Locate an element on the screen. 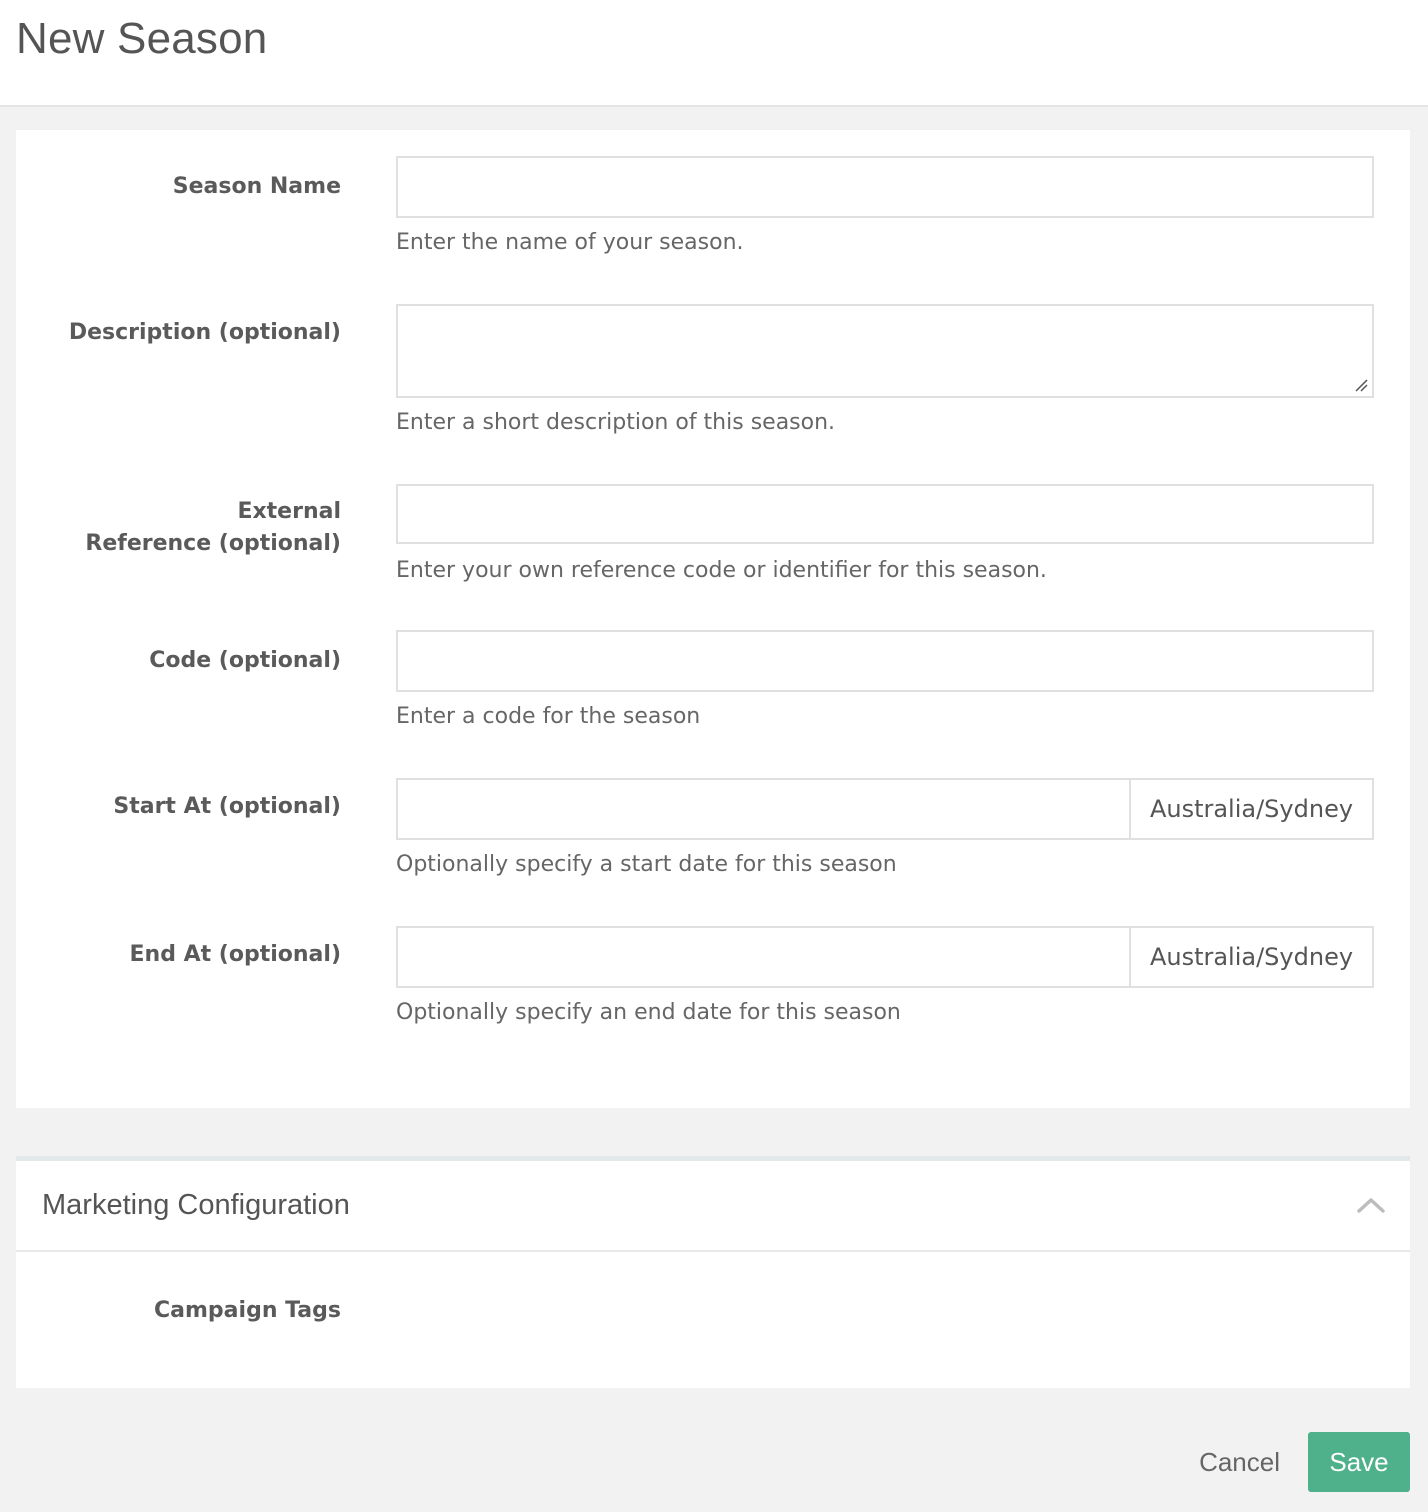 This screenshot has width=1428, height=1512. season-name-input is located at coordinates (885, 187).